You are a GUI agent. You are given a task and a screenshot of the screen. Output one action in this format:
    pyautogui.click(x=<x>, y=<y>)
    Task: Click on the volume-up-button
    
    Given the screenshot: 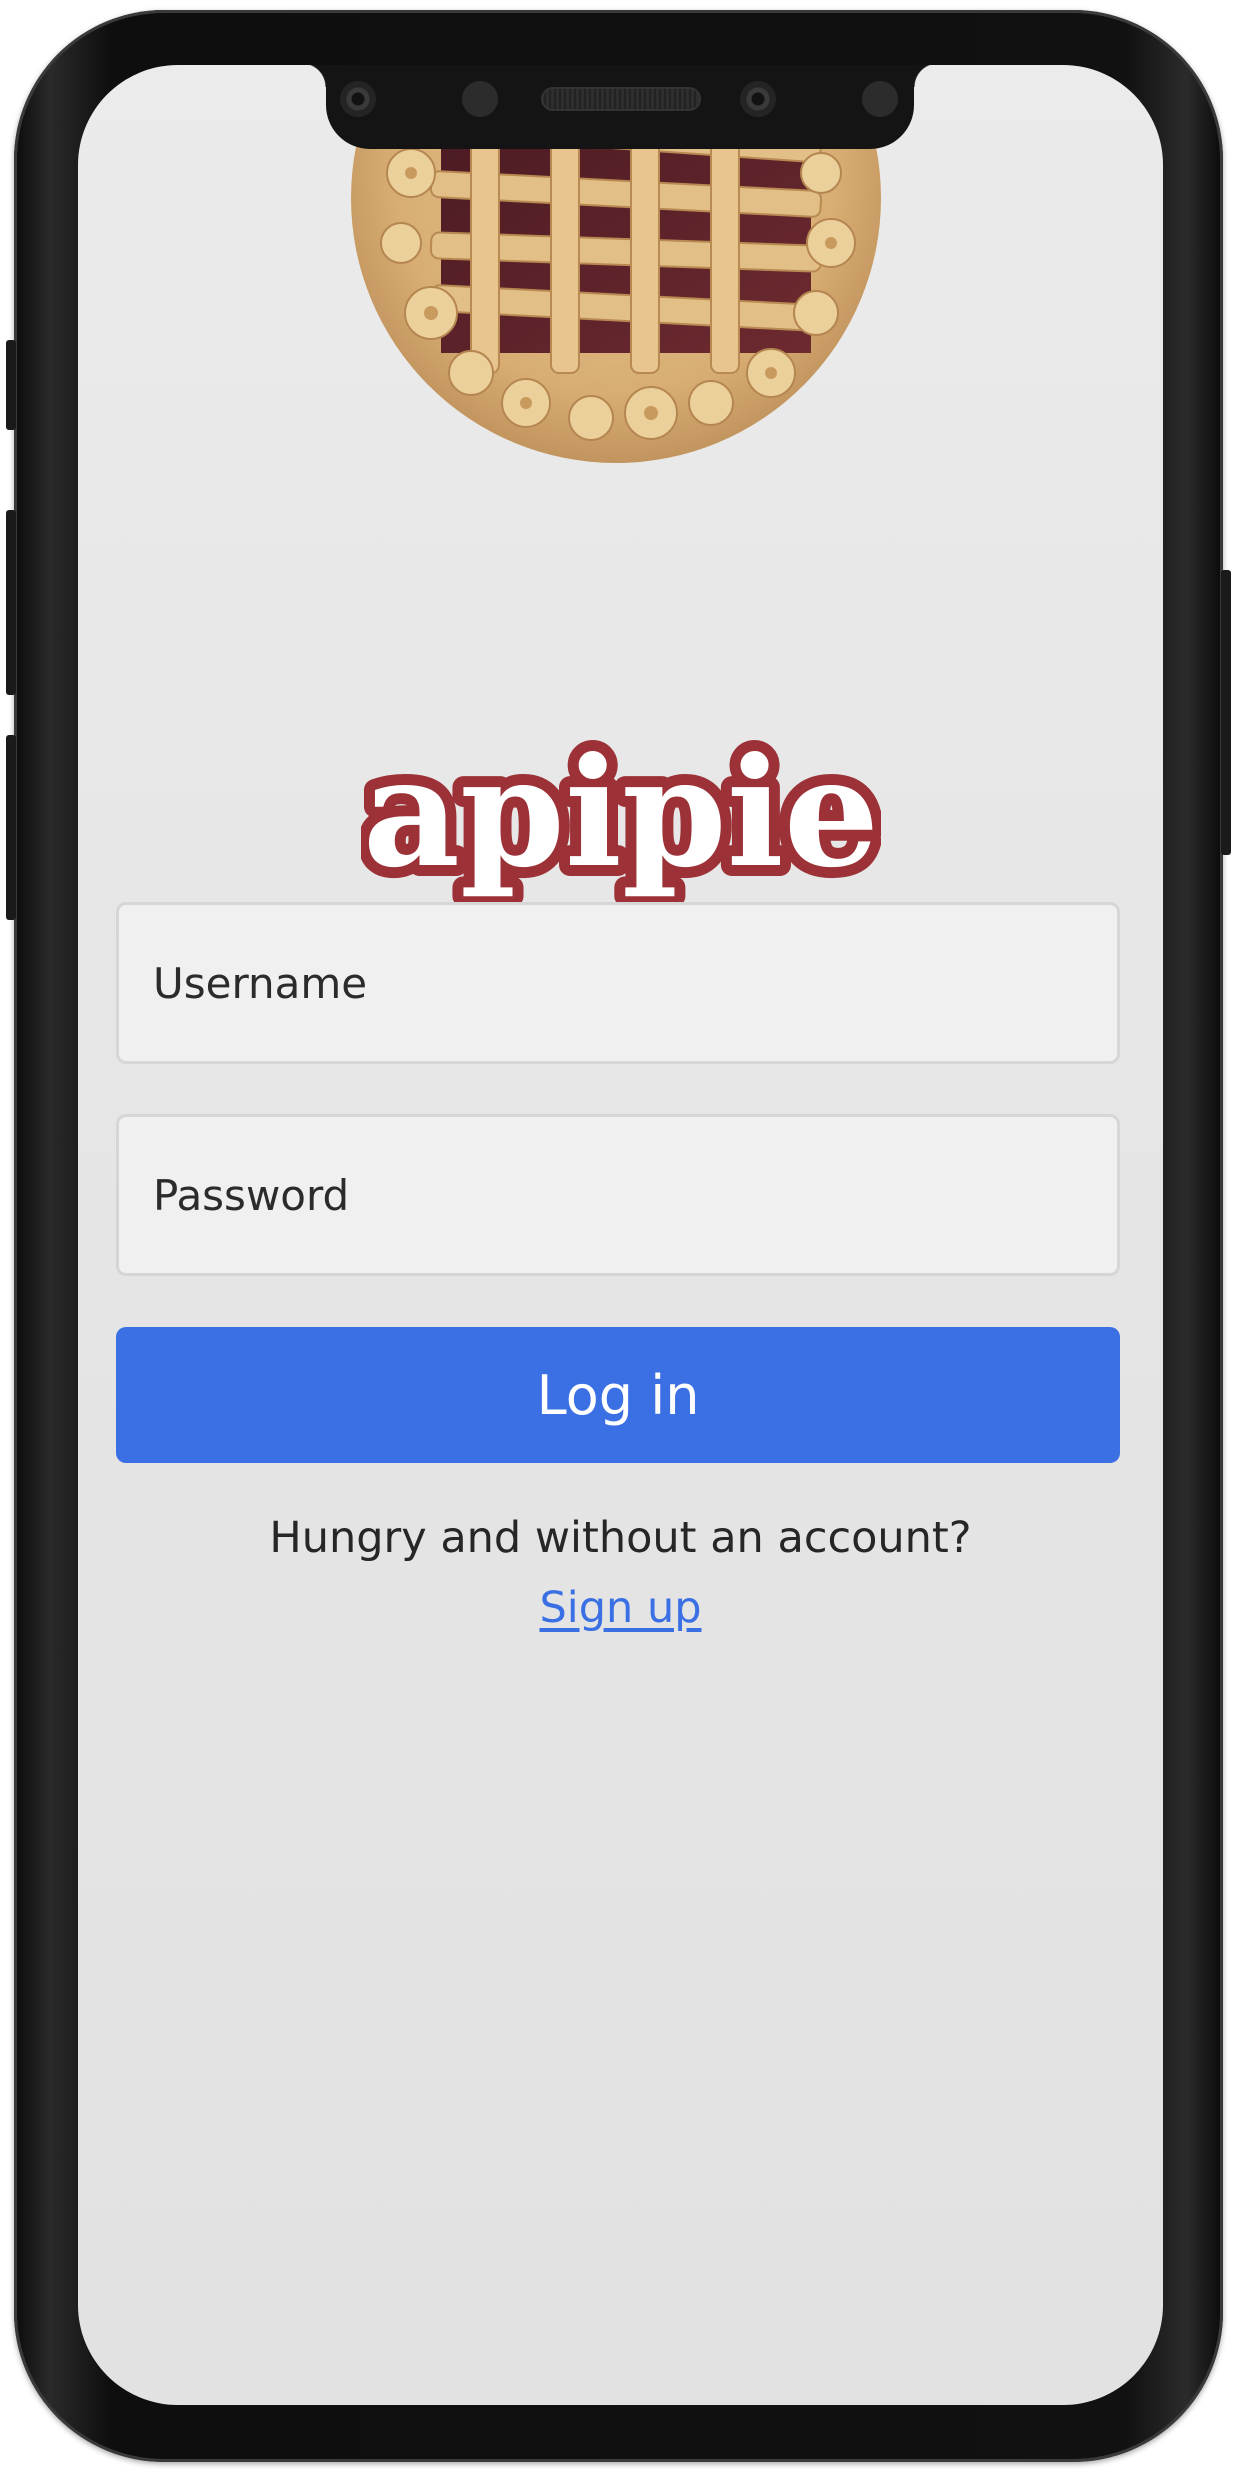 What is the action you would take?
    pyautogui.click(x=11, y=602)
    